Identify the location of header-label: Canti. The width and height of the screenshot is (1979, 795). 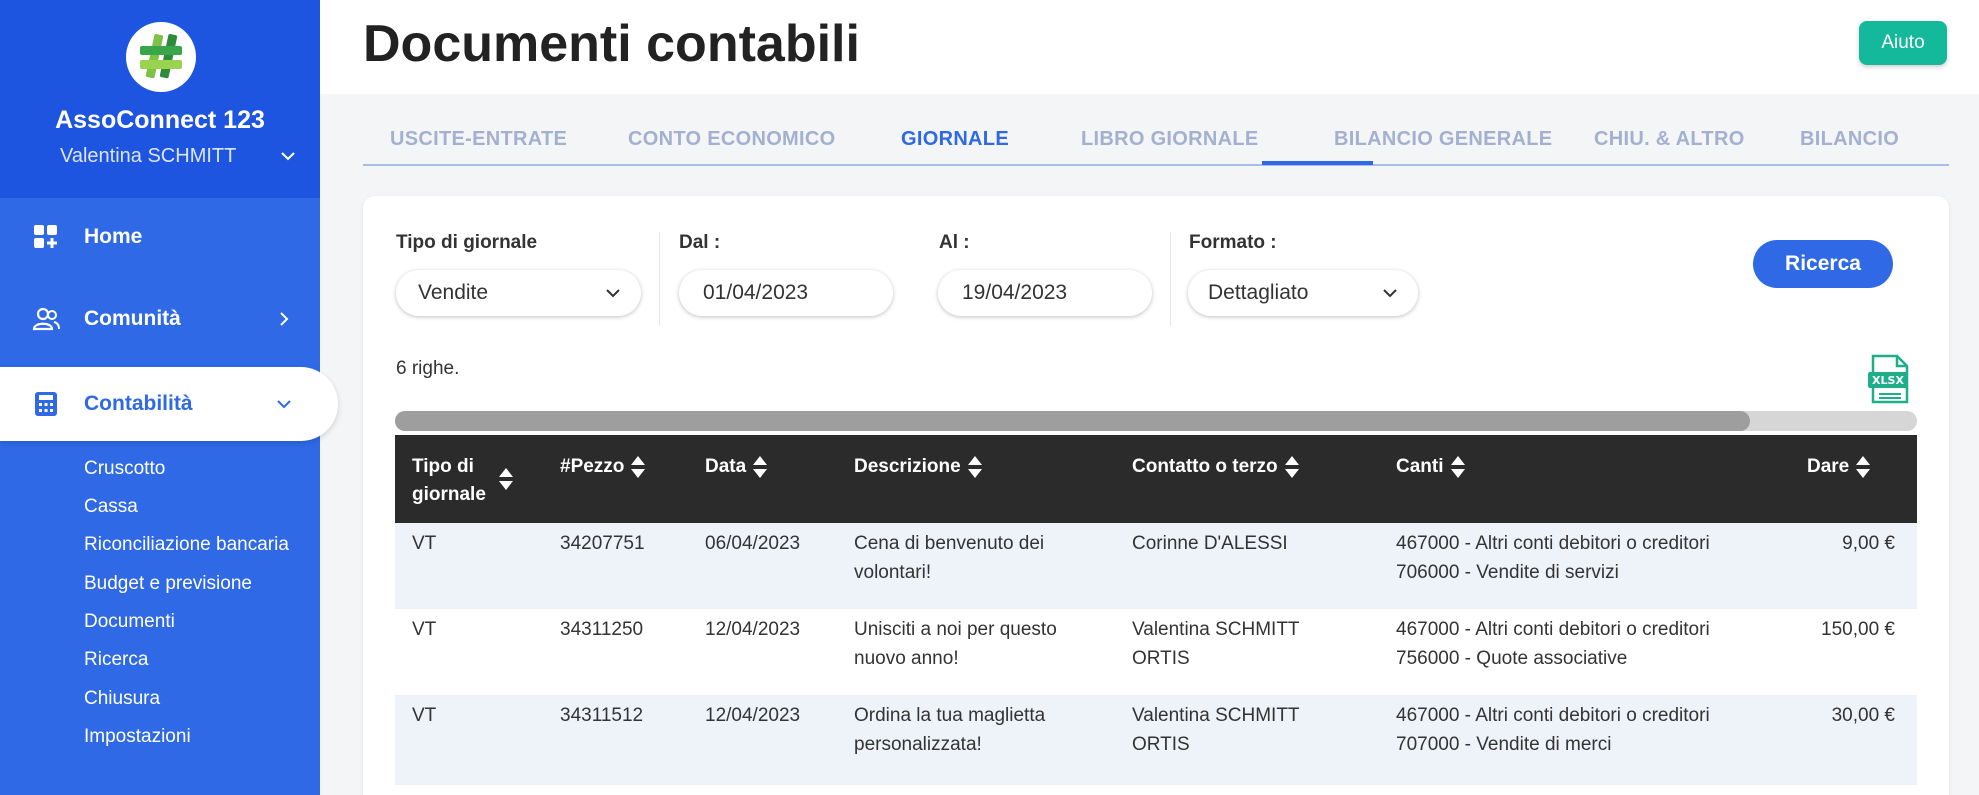
(1420, 466).